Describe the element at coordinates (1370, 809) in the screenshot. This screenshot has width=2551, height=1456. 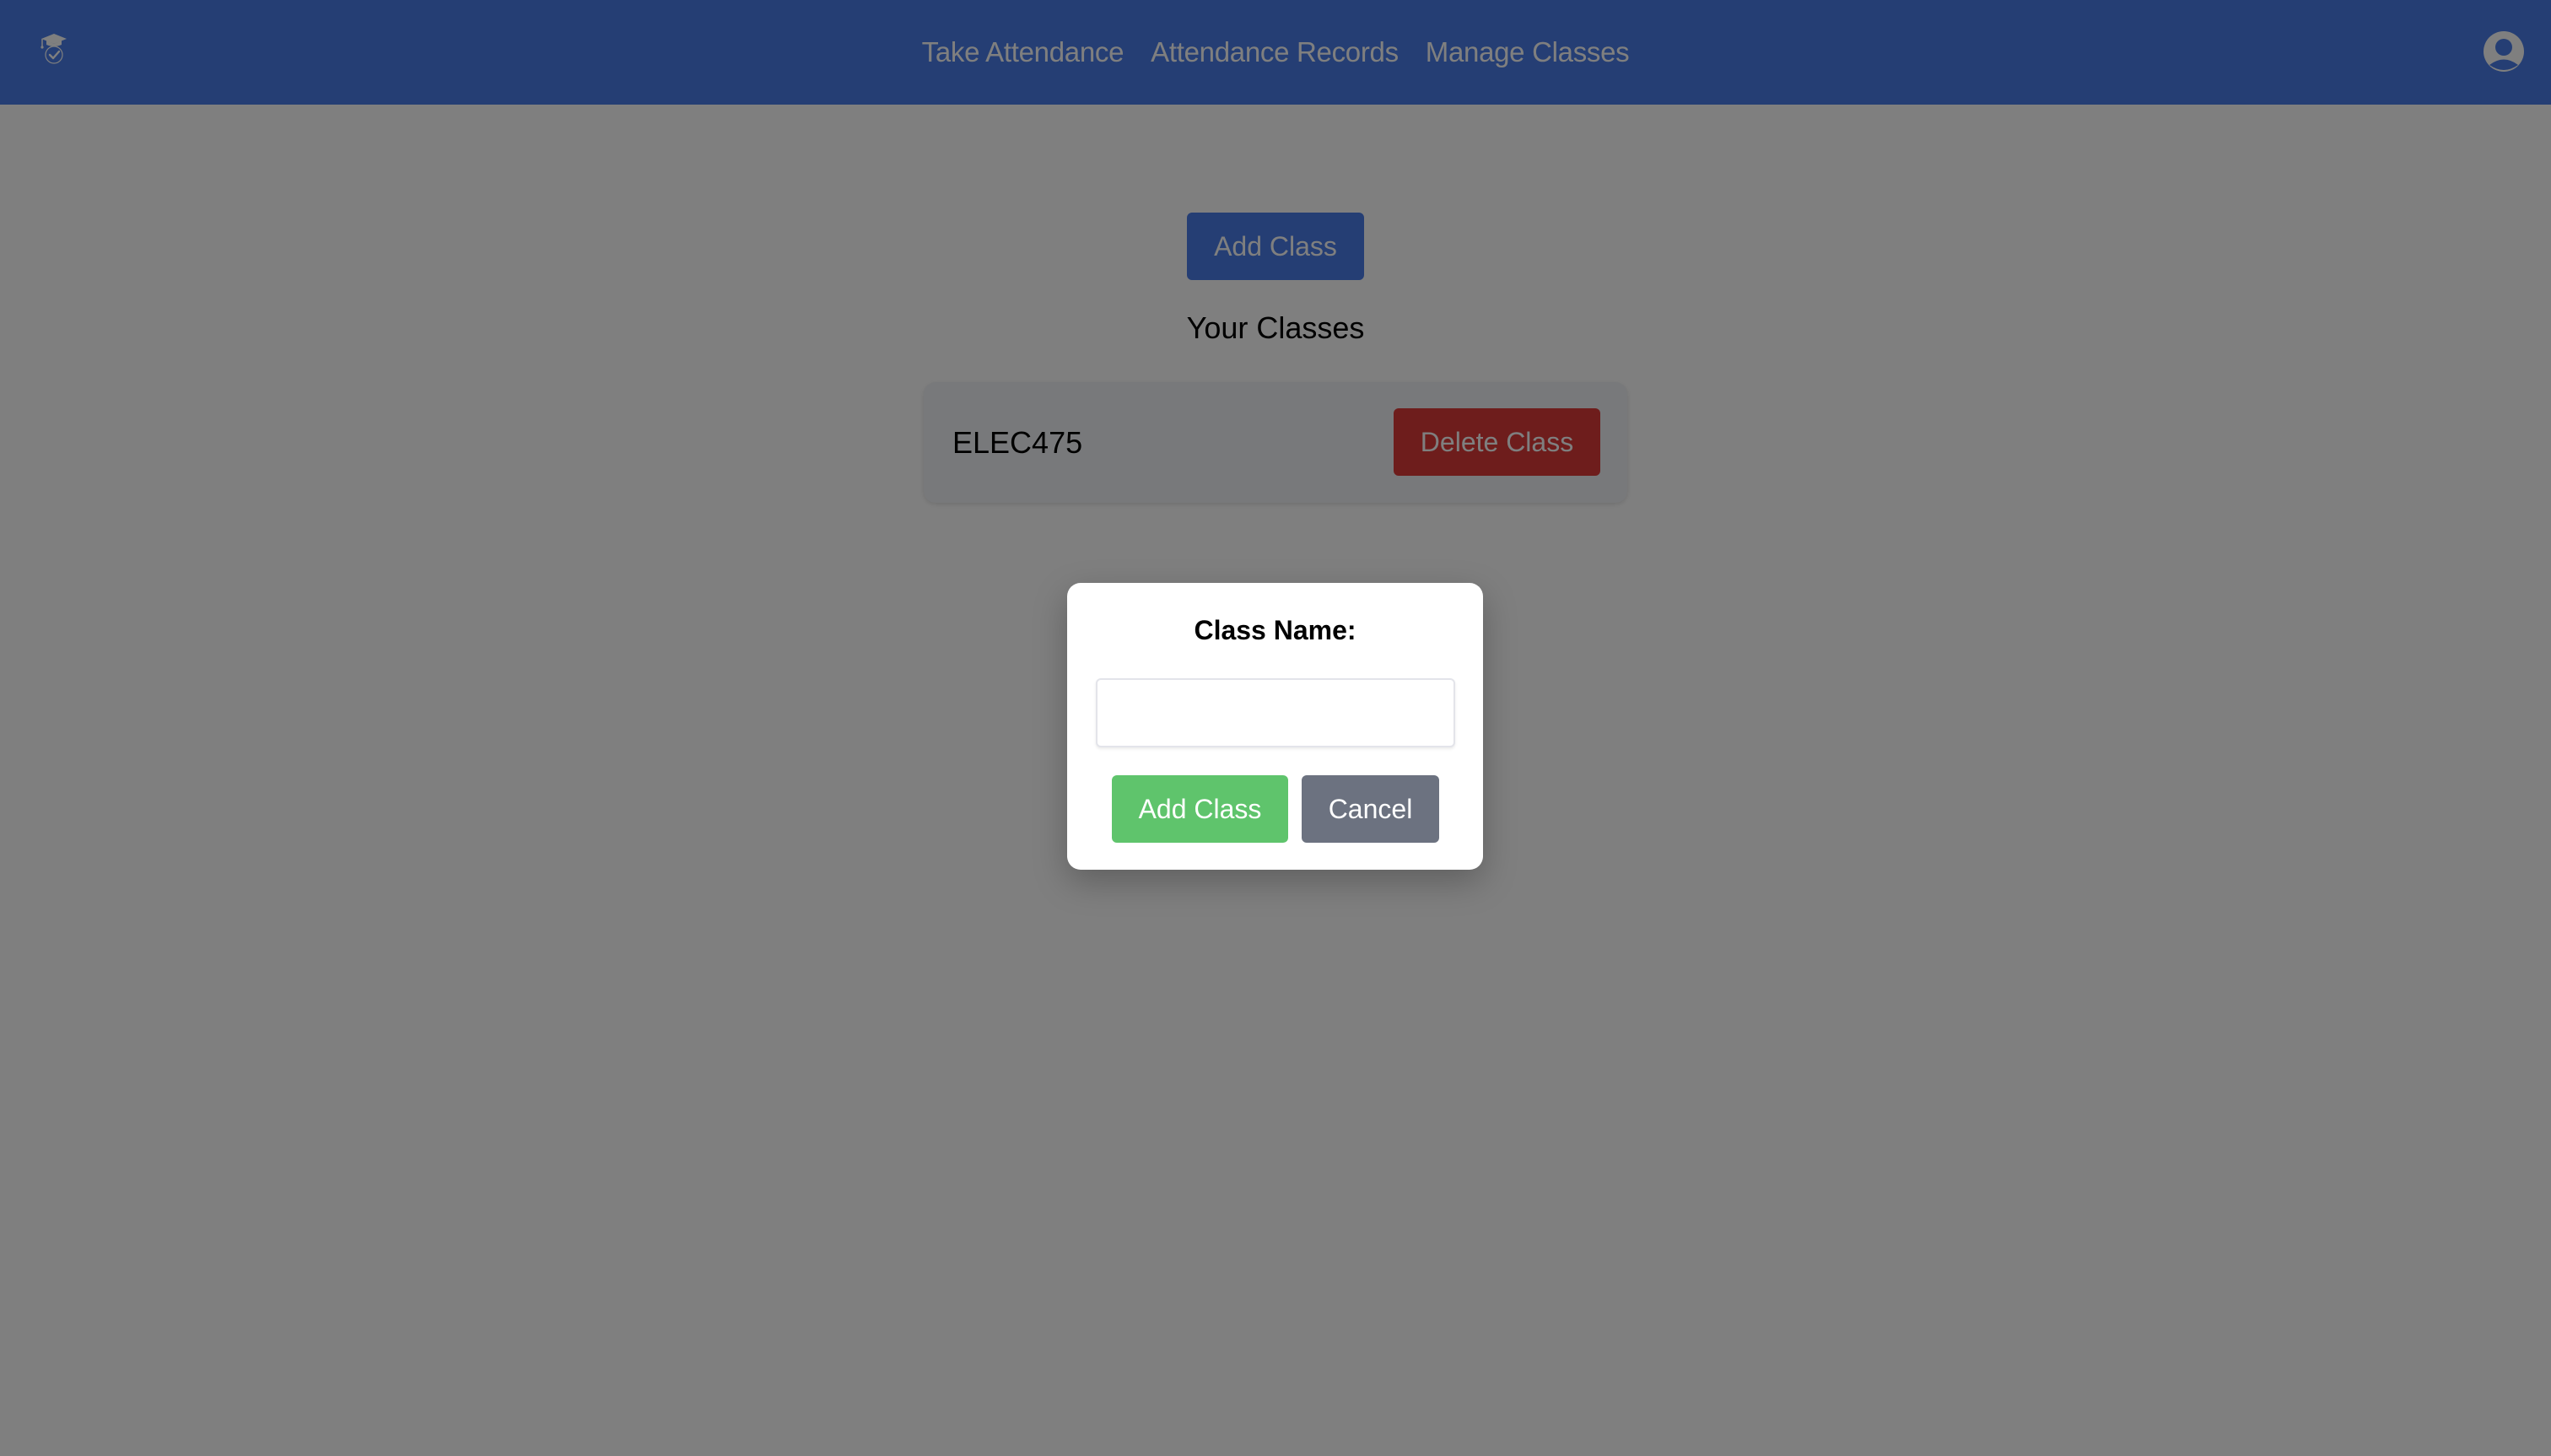
I see `modal-cancel-button: Cancel` at that location.